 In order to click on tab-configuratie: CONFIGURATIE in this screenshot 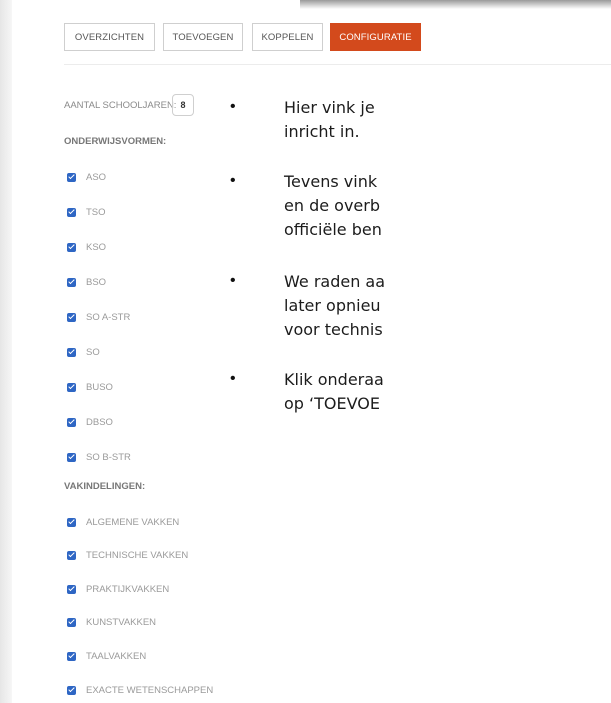, I will do `click(375, 37)`.